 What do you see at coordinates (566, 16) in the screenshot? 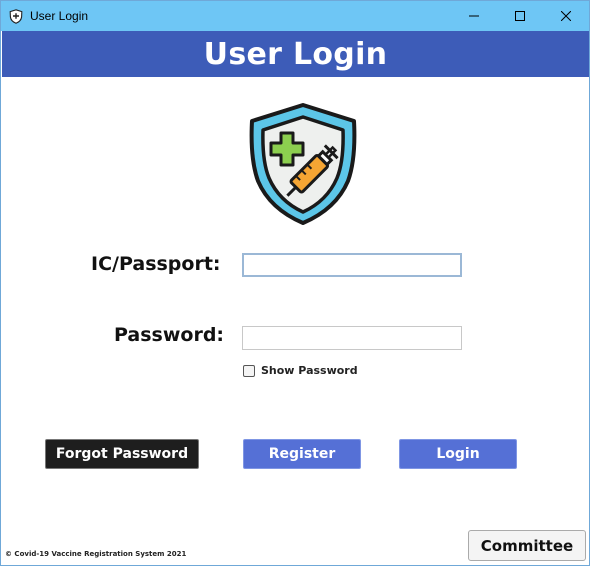
I see `close-icon` at bounding box center [566, 16].